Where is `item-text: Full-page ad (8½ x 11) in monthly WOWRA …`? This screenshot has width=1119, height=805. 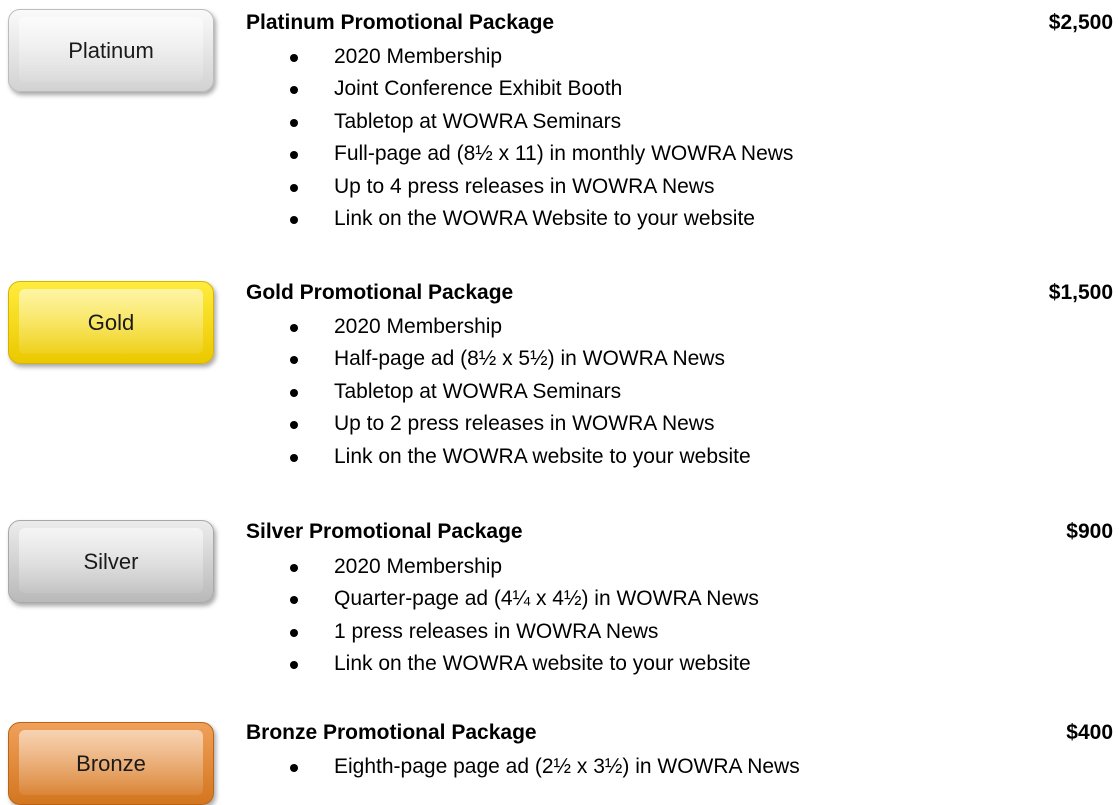 item-text: Full-page ad (8½ x 11) in monthly WOWRA … is located at coordinates (564, 154).